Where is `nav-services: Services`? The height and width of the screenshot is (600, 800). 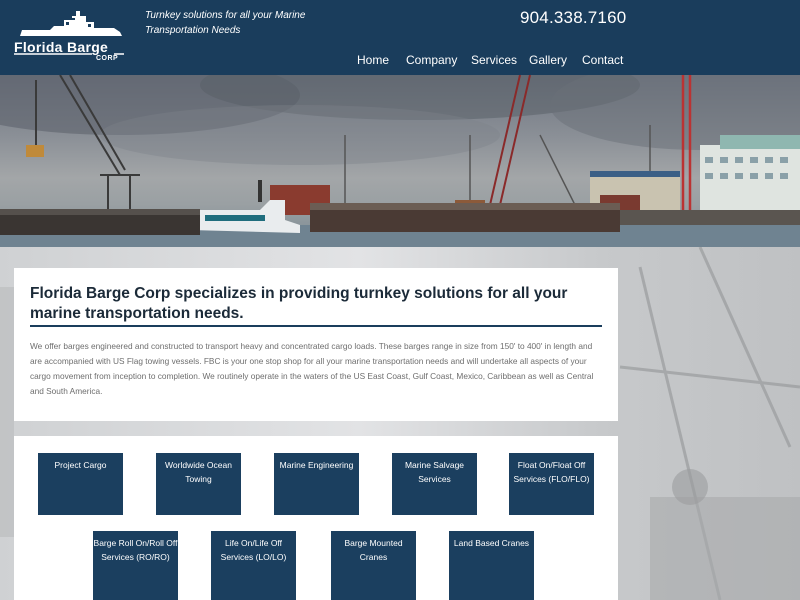
nav-services: Services is located at coordinates (494, 60).